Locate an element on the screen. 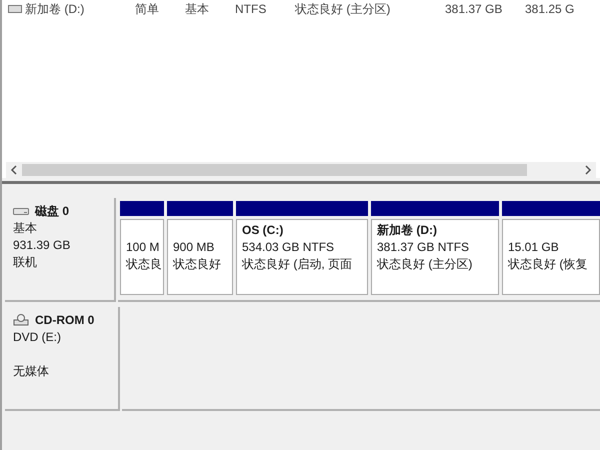 This screenshot has width=600, height=450. partition-title: OS (C:) is located at coordinates (263, 230).